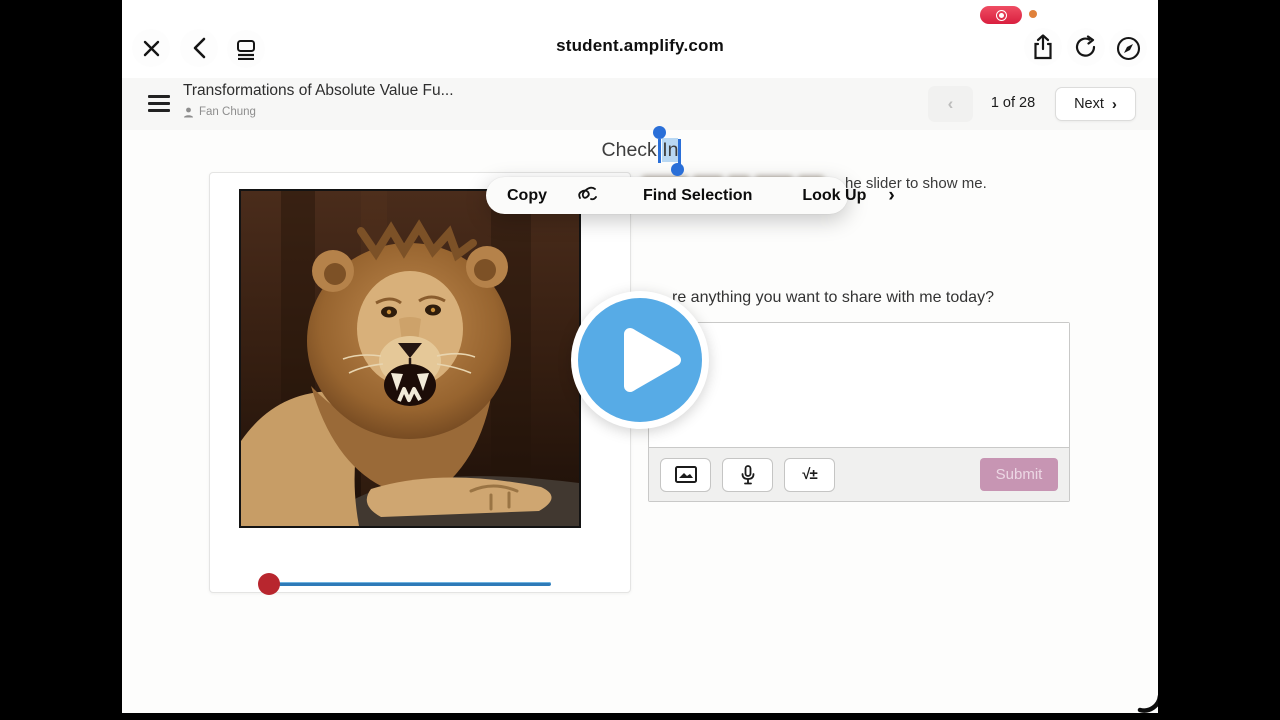  I want to click on insert-math-button: √±, so click(809, 474).